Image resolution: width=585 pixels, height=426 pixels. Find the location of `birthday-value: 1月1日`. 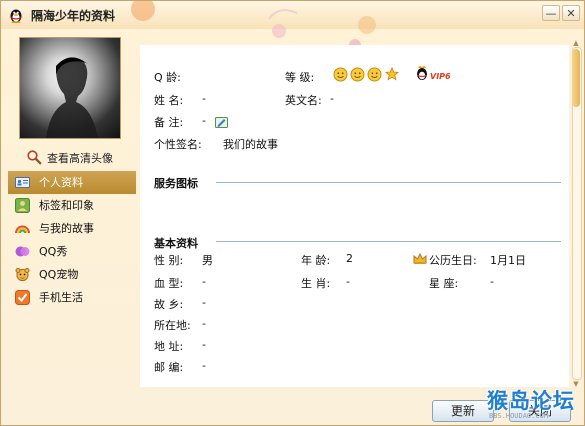

birthday-value: 1月1日 is located at coordinates (508, 260).